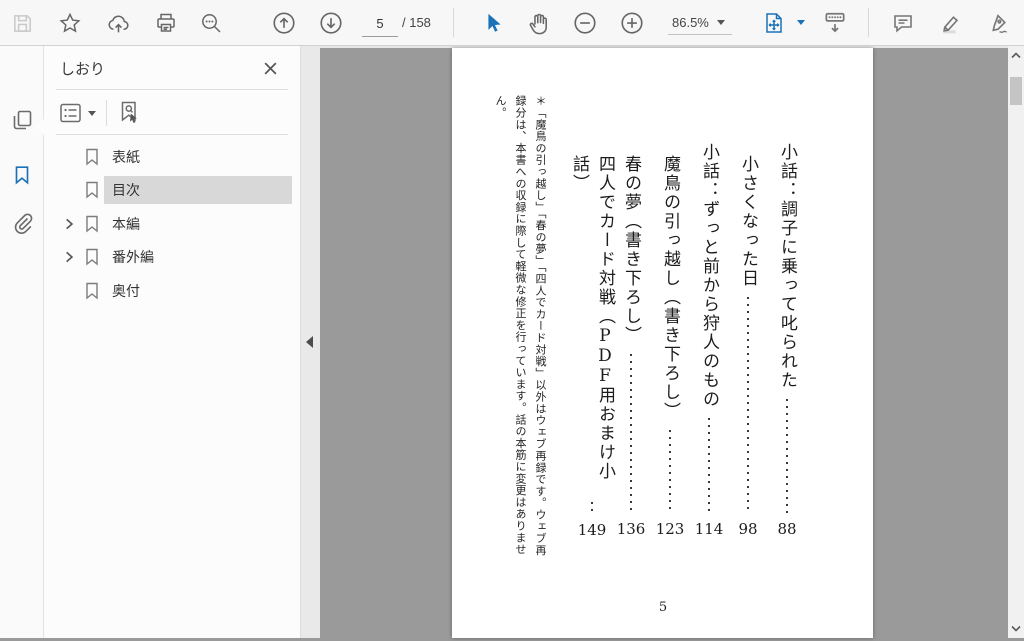 The height and width of the screenshot is (641, 1024). What do you see at coordinates (690, 22) in the screenshot?
I see `zoom-level-value: 86.5%` at bounding box center [690, 22].